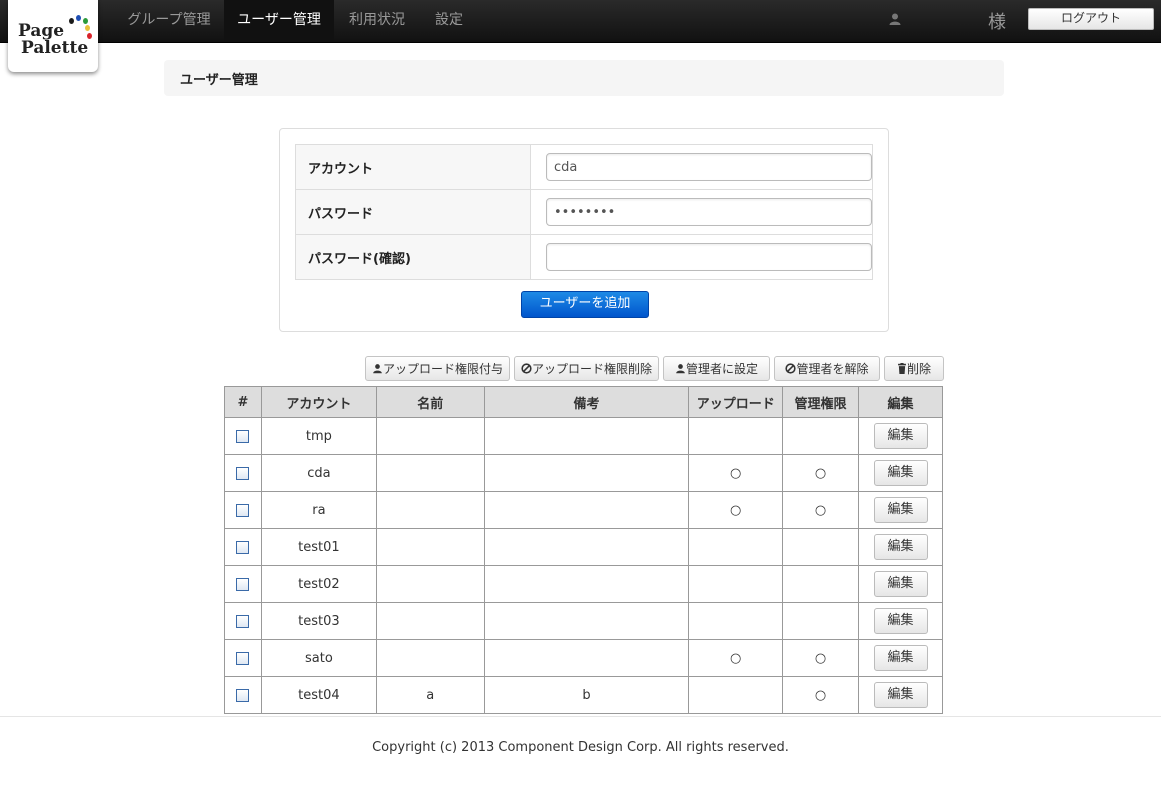  I want to click on cell-account: test01, so click(318, 547).